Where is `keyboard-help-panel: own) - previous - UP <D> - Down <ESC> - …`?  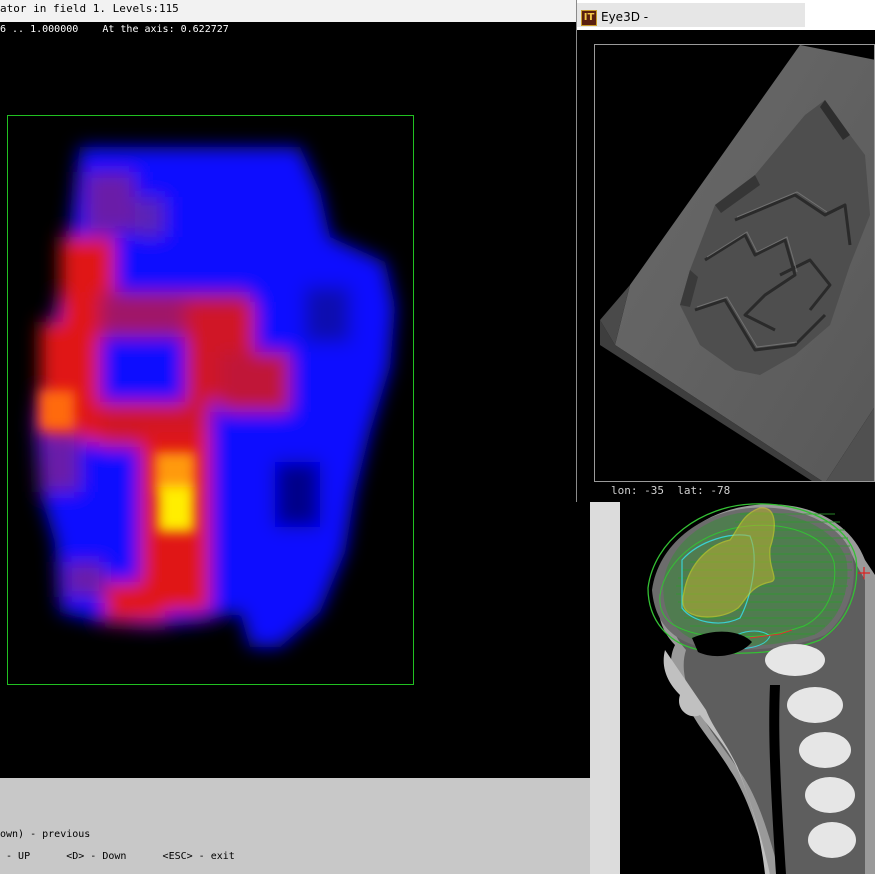 keyboard-help-panel: own) - previous - UP <D> - Down <ESC> - … is located at coordinates (295, 826).